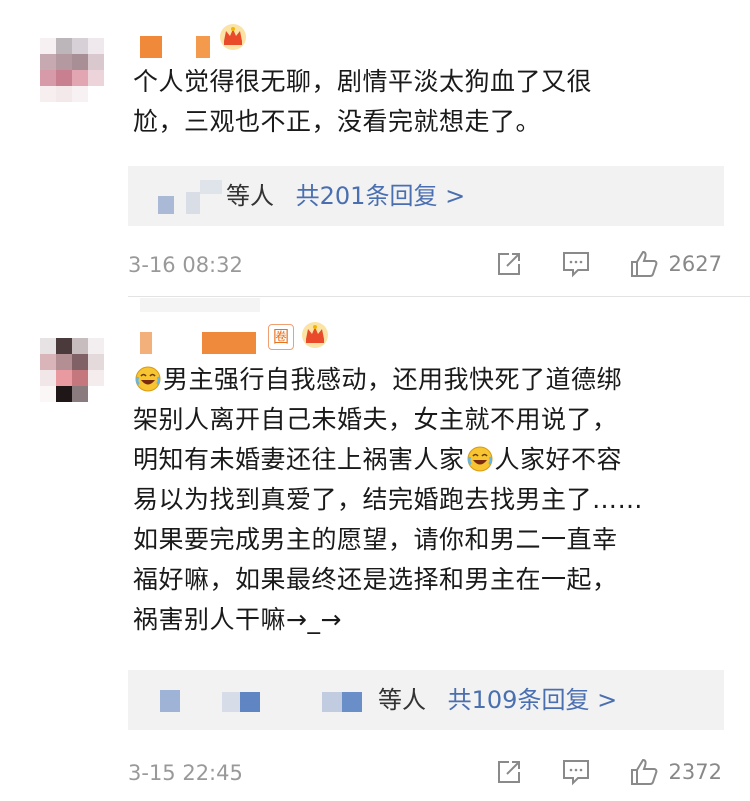  What do you see at coordinates (695, 264) in the screenshot?
I see `like-count: 2627` at bounding box center [695, 264].